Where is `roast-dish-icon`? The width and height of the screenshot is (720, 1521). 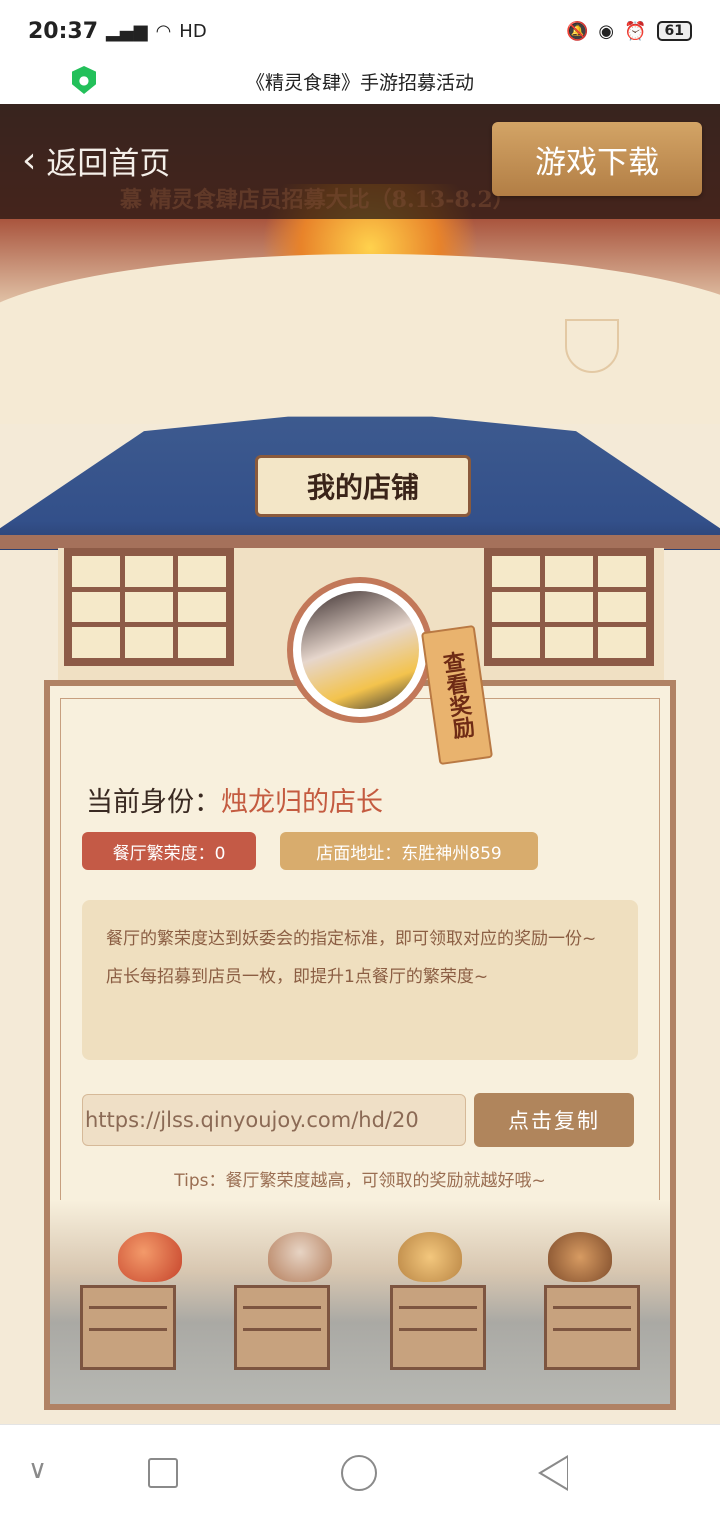
roast-dish-icon is located at coordinates (580, 1257).